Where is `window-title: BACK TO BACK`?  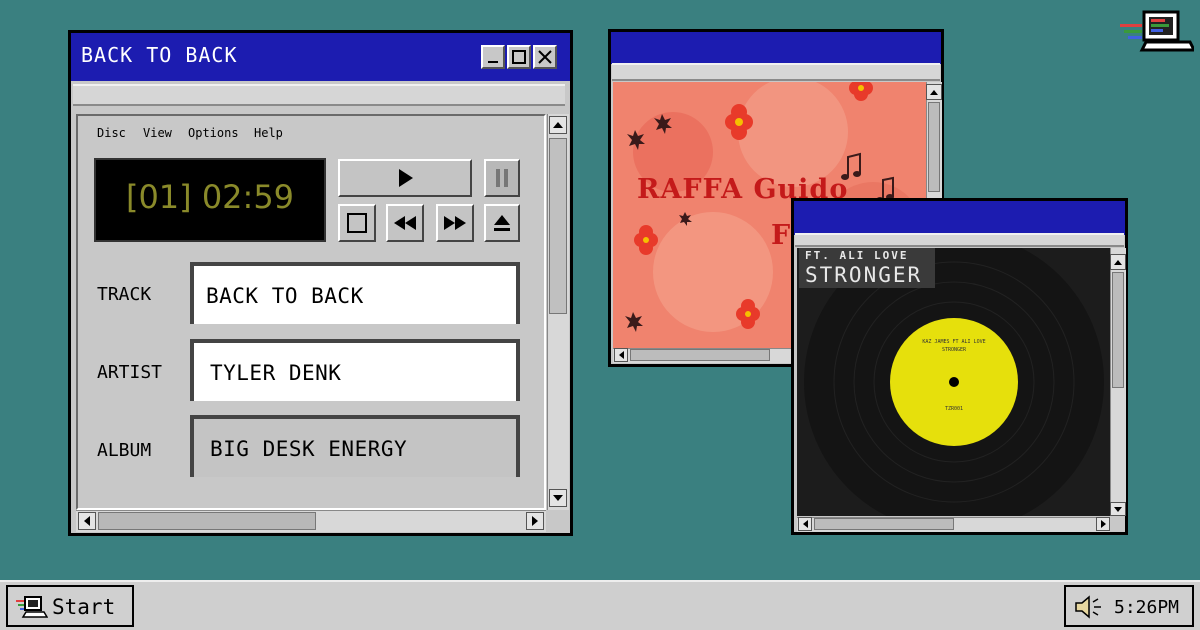 window-title: BACK TO BACK is located at coordinates (159, 55).